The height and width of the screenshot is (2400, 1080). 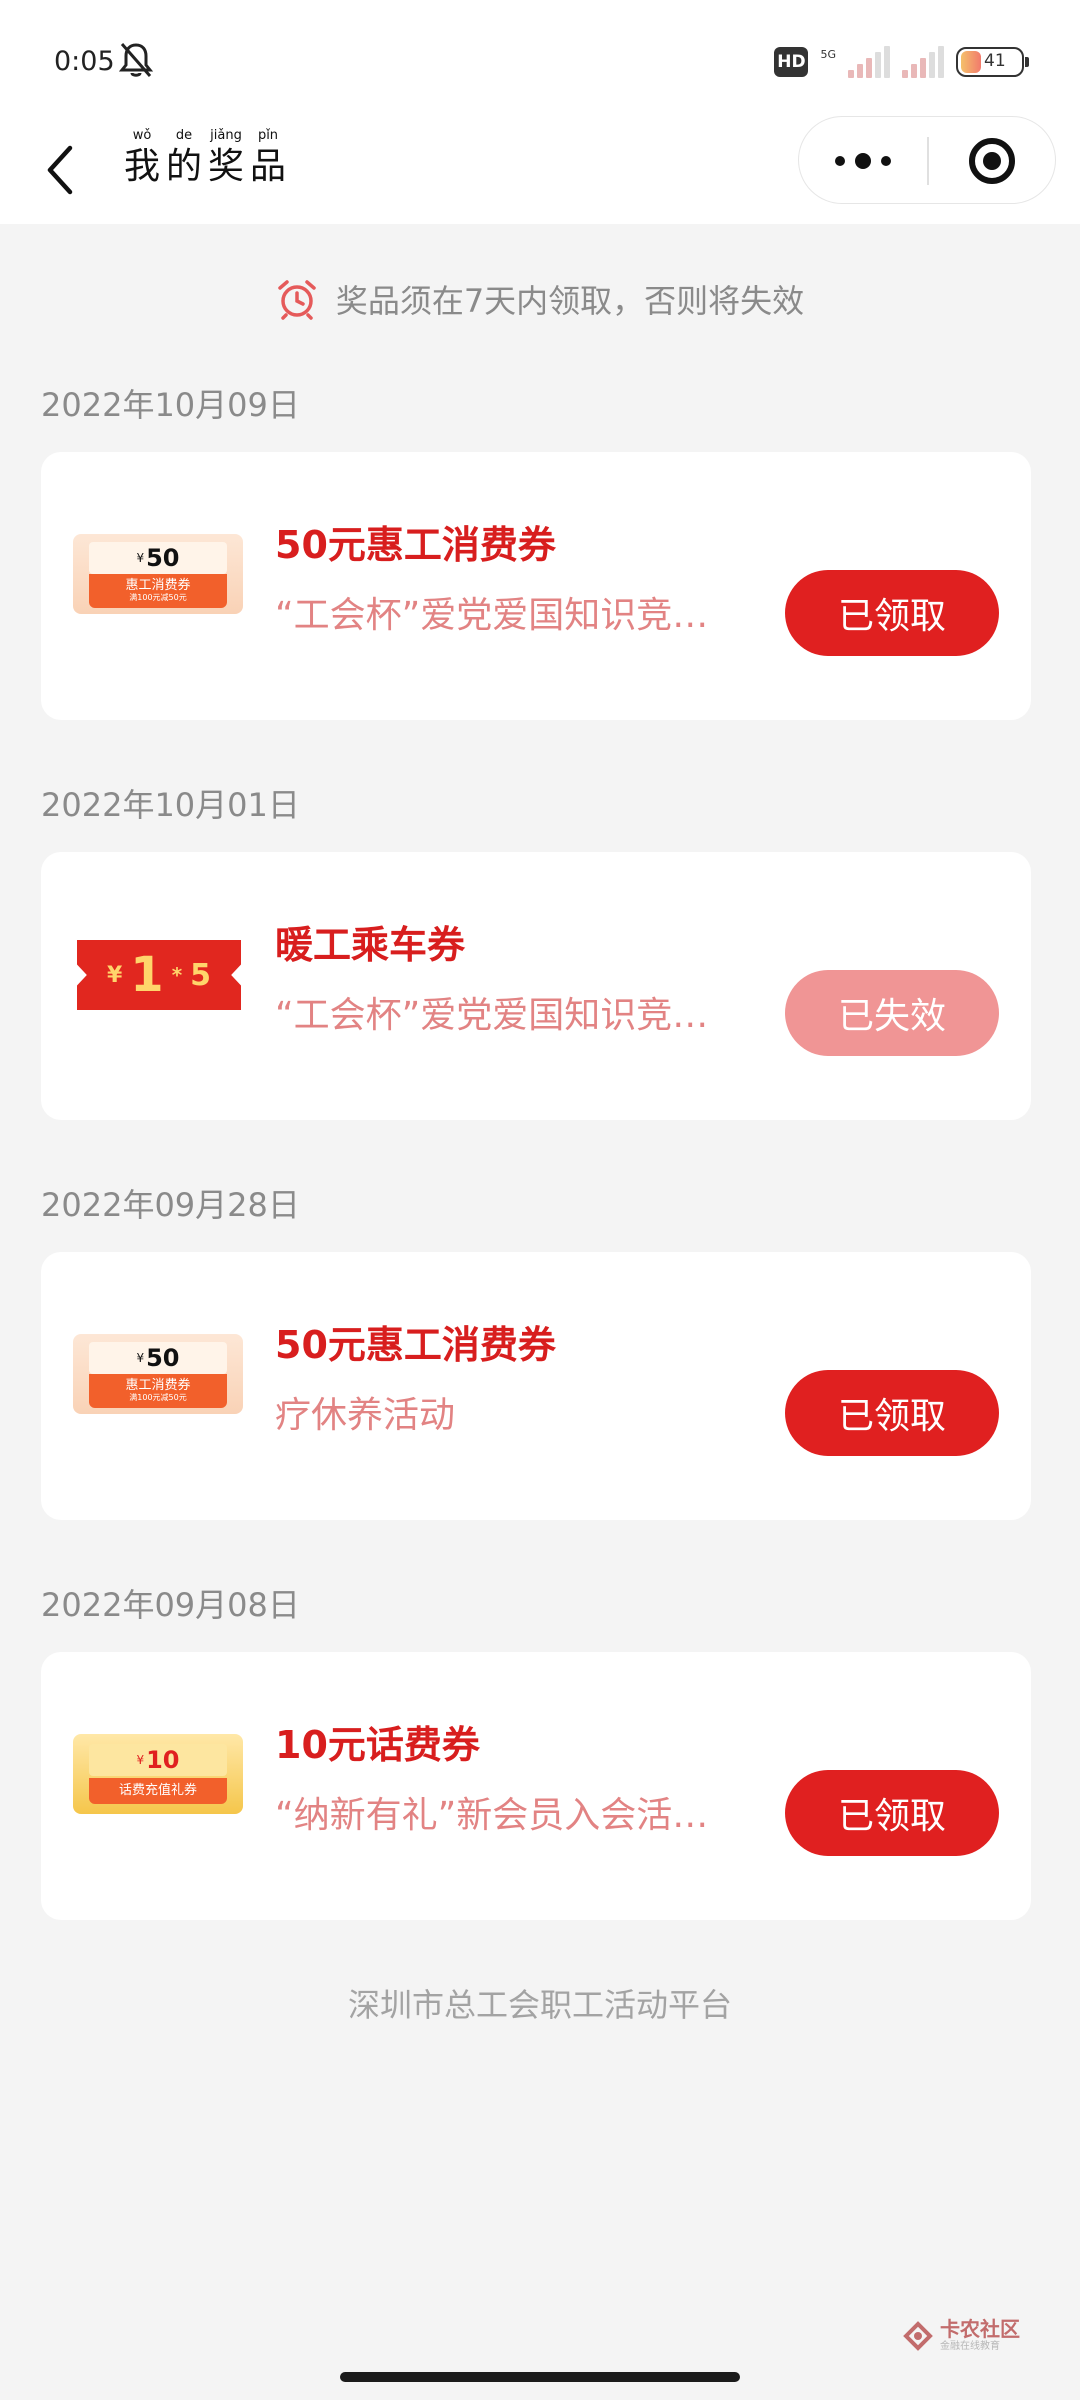 I want to click on title-han: 品, so click(x=267, y=166).